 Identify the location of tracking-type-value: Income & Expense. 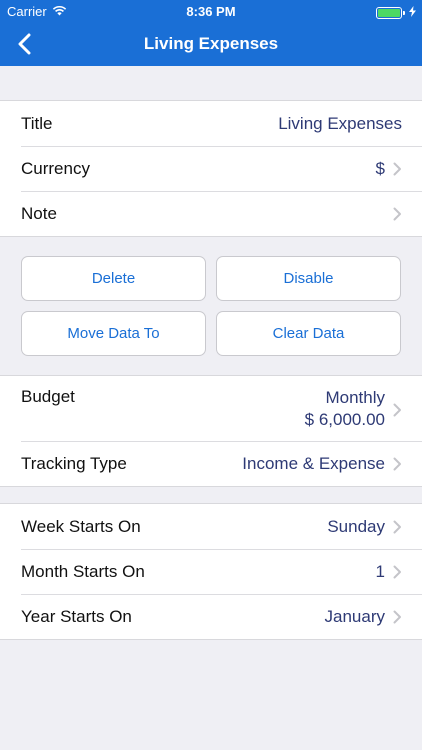
(313, 463).